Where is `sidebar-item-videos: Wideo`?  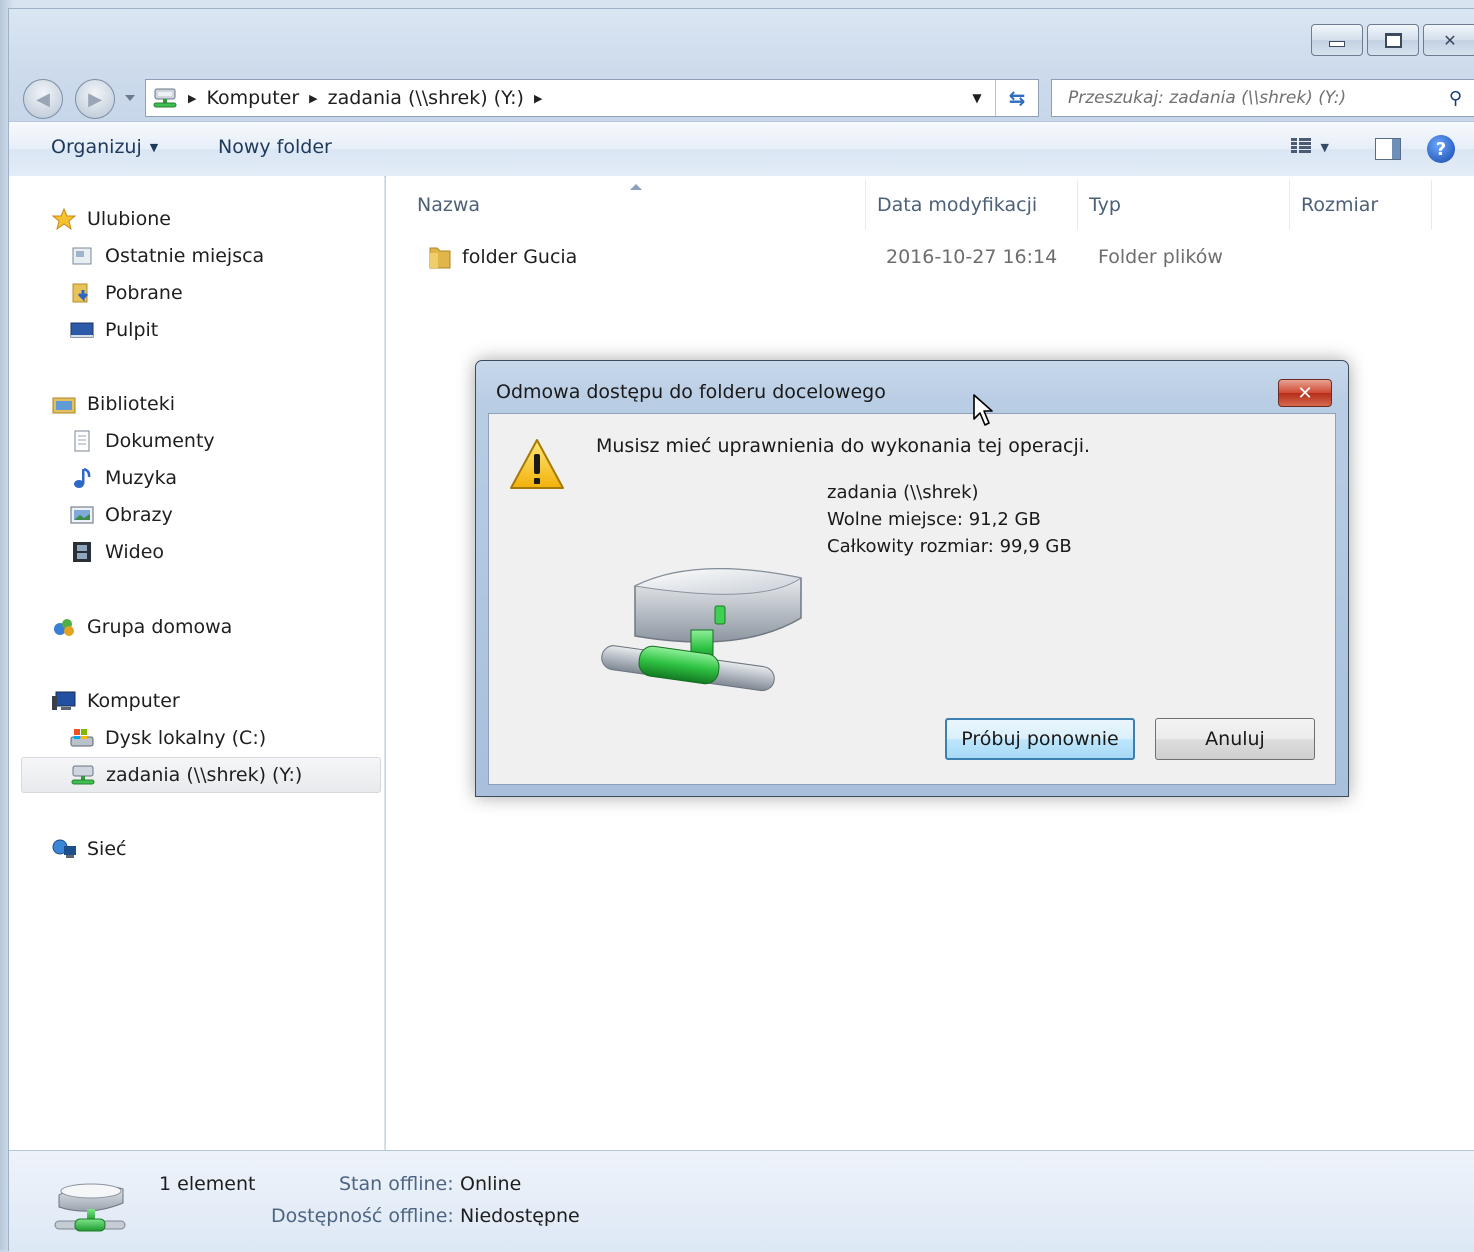
sidebar-item-videos: Wideo is located at coordinates (116, 552).